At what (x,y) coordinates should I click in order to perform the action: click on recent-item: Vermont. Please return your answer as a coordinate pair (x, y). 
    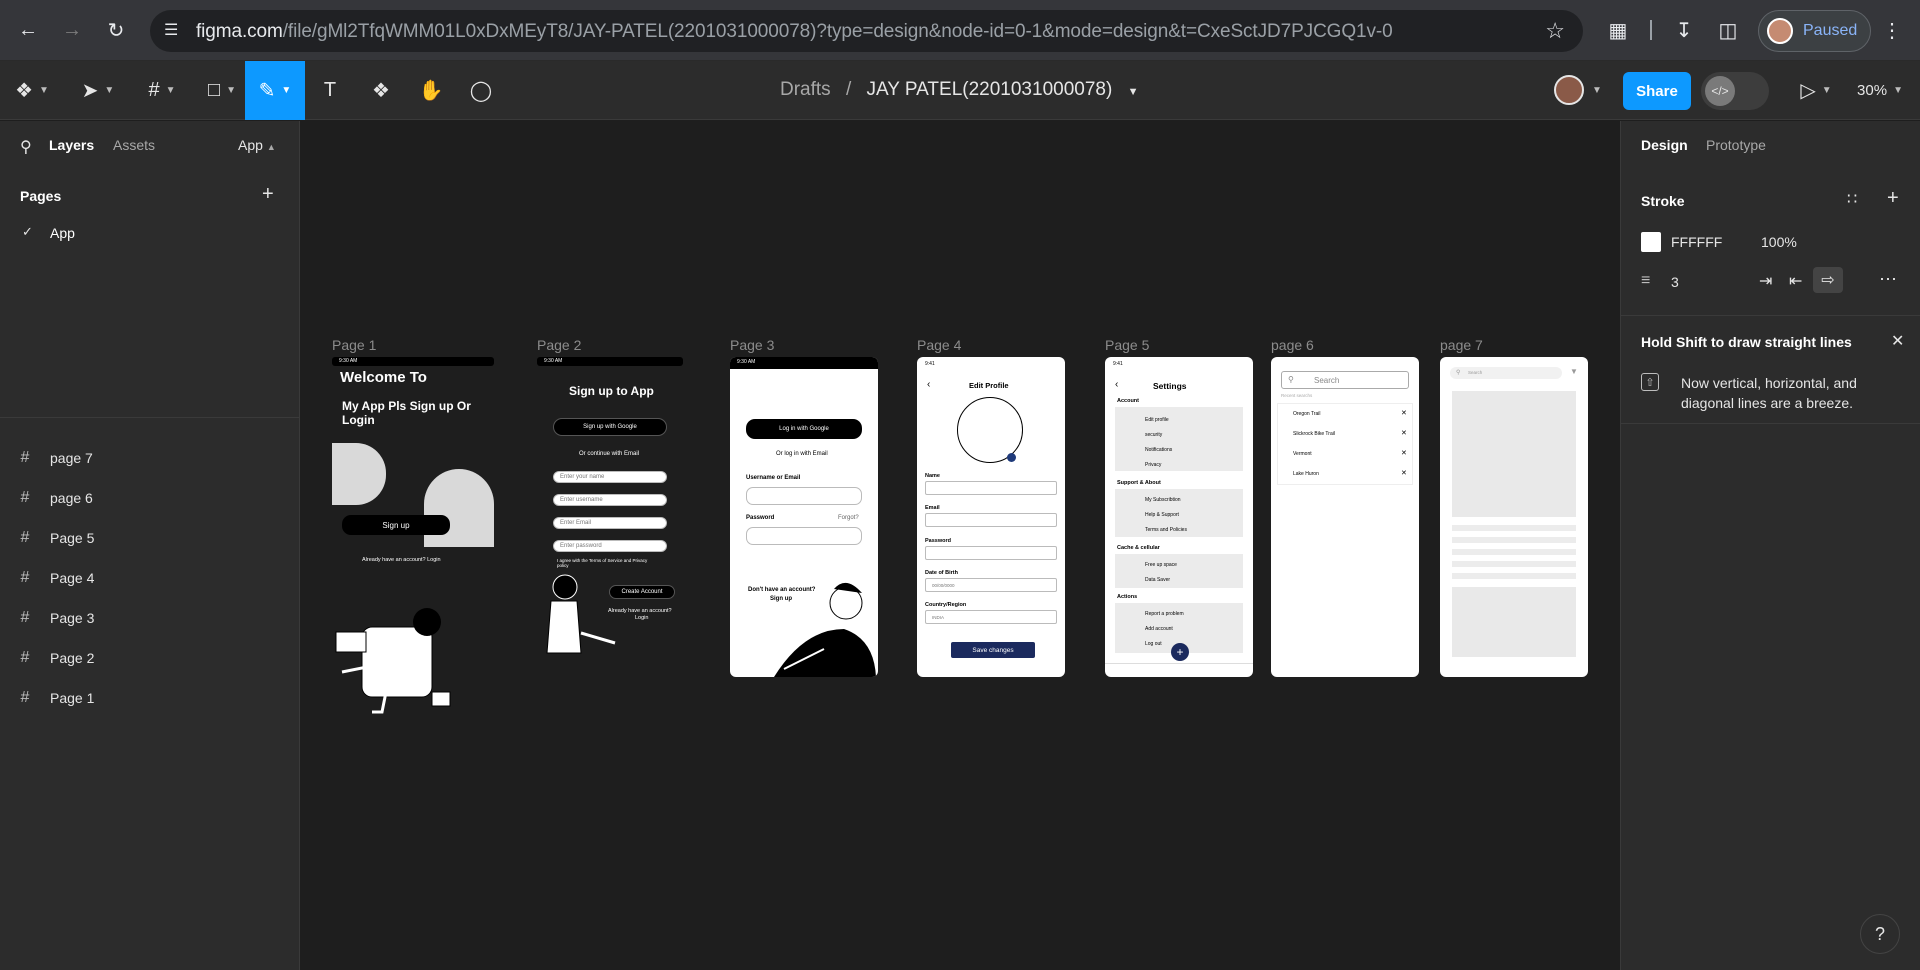
    Looking at the image, I should click on (1302, 454).